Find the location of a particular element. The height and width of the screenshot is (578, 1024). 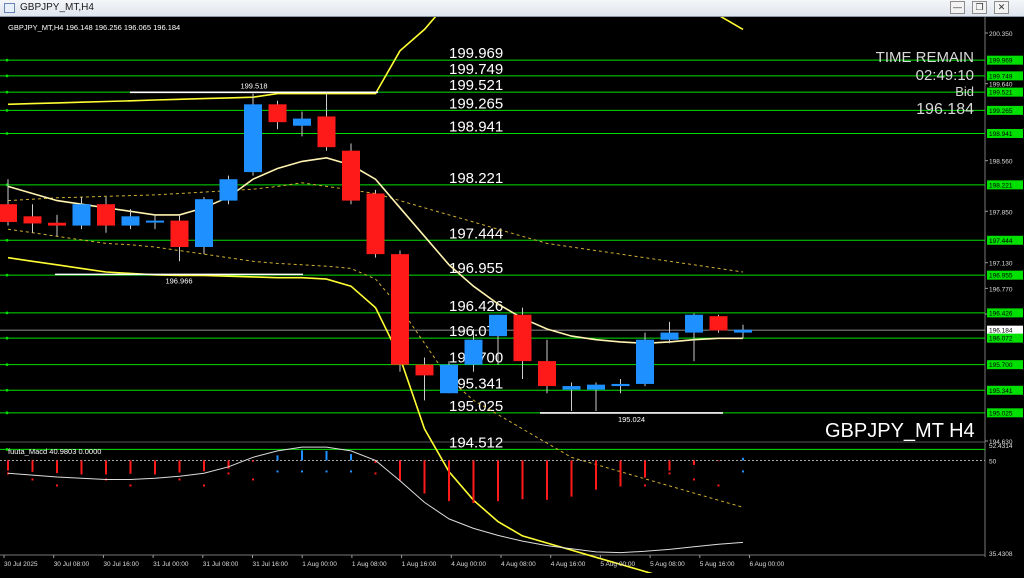

level-label: 196.955 is located at coordinates (476, 268).